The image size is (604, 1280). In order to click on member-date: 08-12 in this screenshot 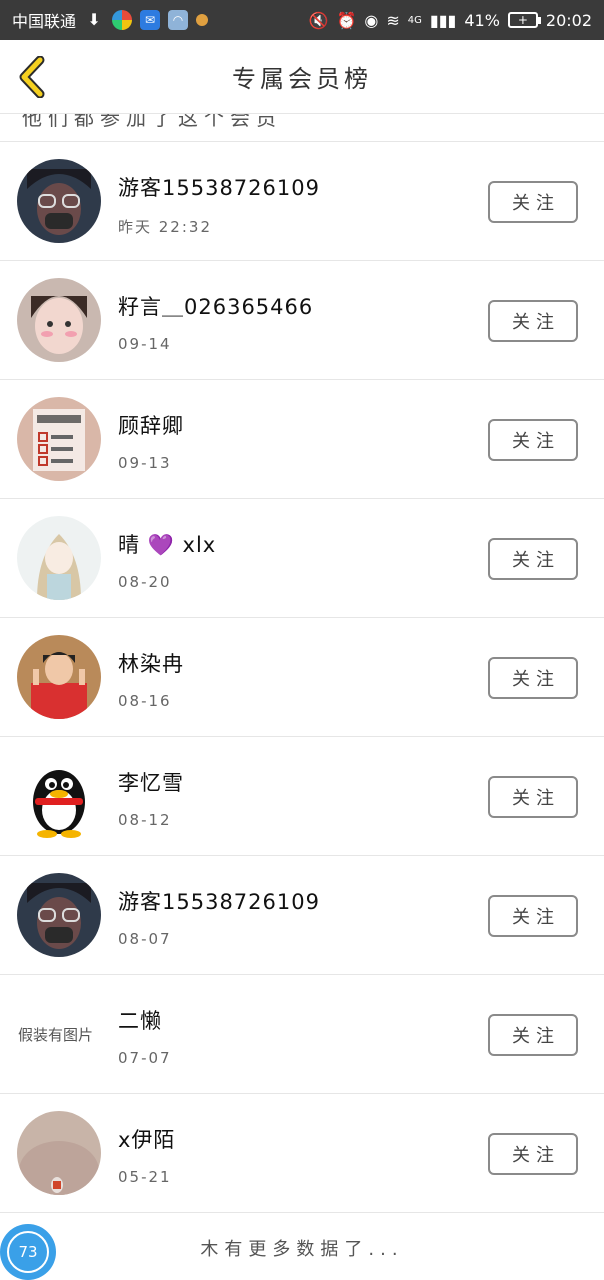, I will do `click(145, 820)`.